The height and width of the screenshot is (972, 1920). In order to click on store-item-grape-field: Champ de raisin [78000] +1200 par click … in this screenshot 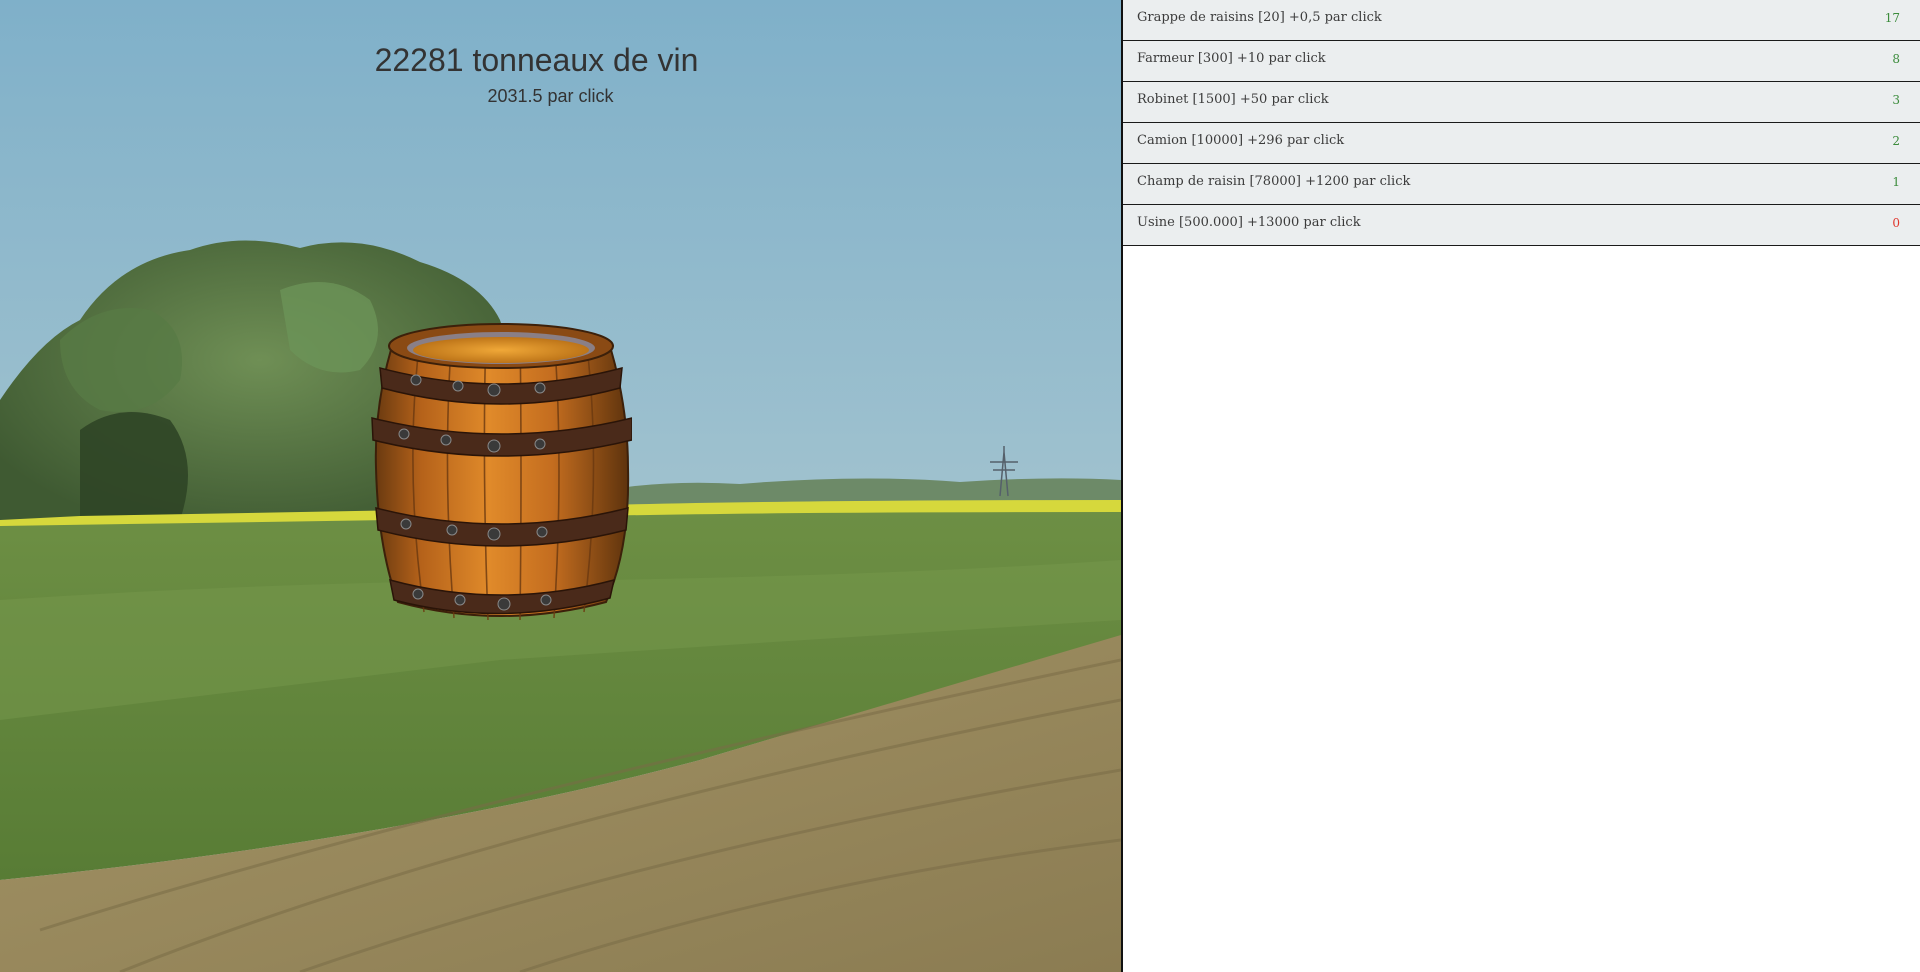, I will do `click(1521, 184)`.